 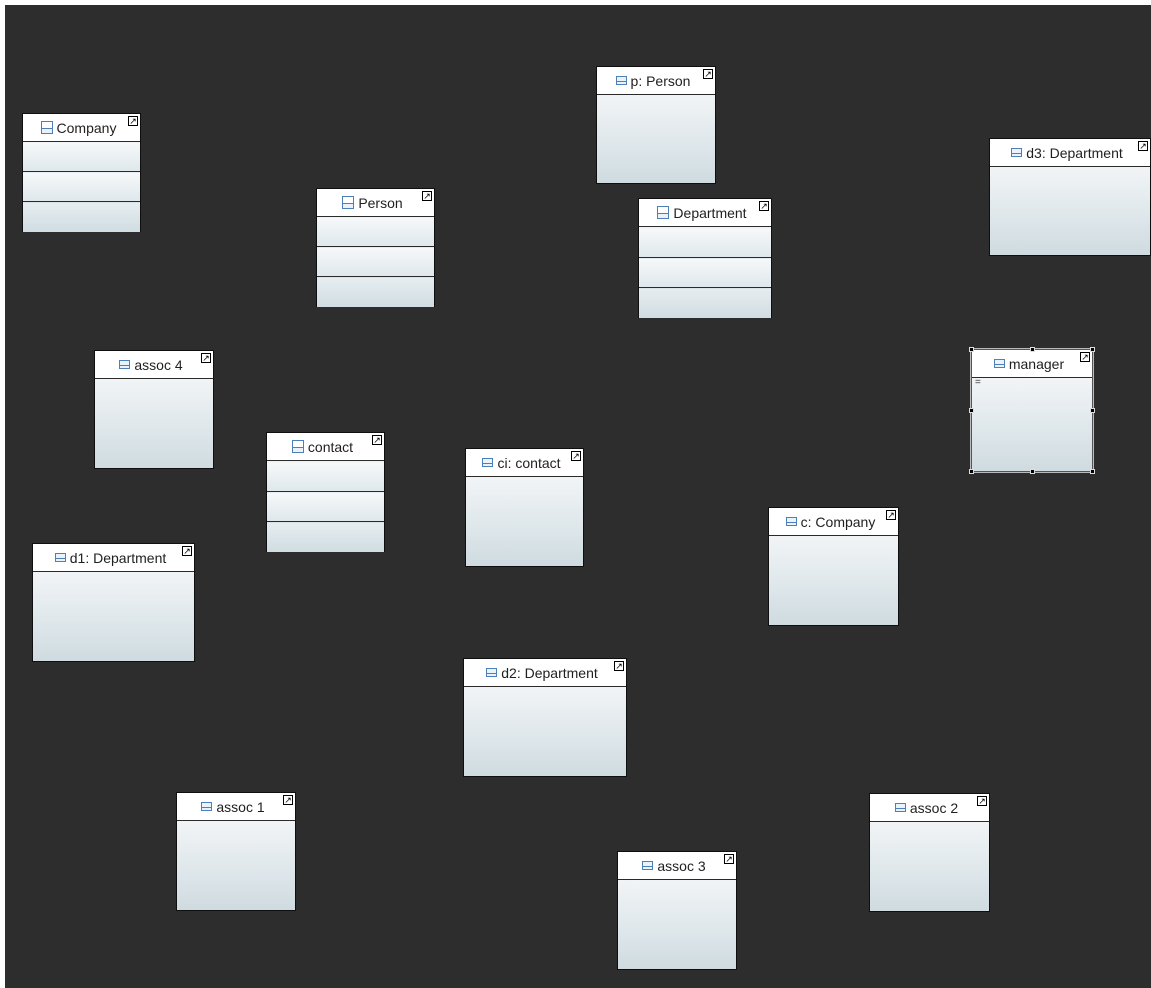 What do you see at coordinates (681, 865) in the screenshot?
I see `object-assoc-3-label: assoc 3` at bounding box center [681, 865].